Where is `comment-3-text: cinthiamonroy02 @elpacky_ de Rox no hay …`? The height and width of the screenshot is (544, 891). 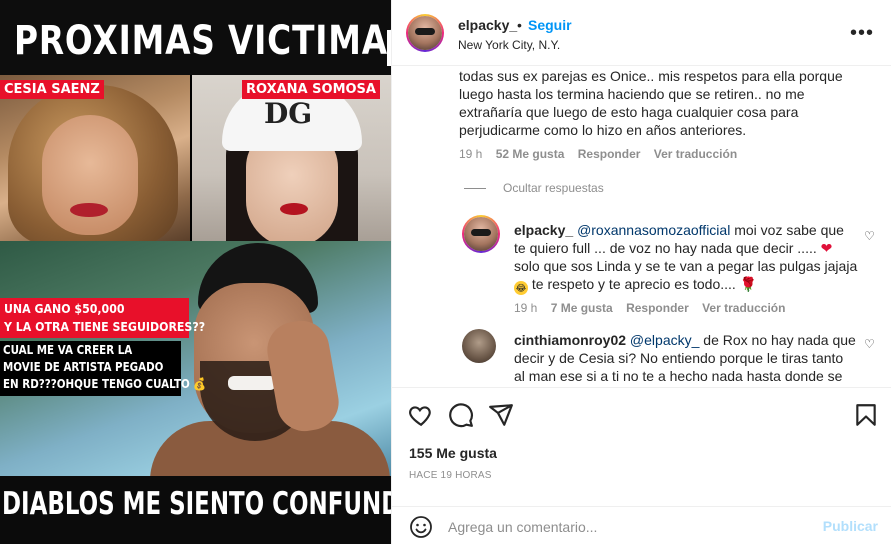
comment-3-text: cinthiamonroy02 @elpacky_ de Rox no hay … is located at coordinates (689, 358).